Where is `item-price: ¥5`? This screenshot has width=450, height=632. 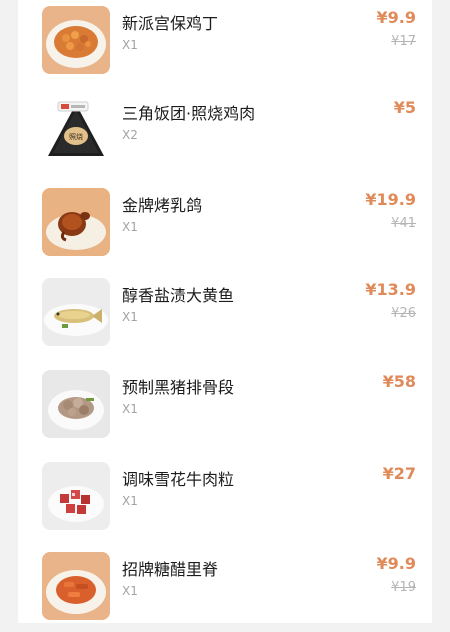
item-price: ¥5 is located at coordinates (404, 107).